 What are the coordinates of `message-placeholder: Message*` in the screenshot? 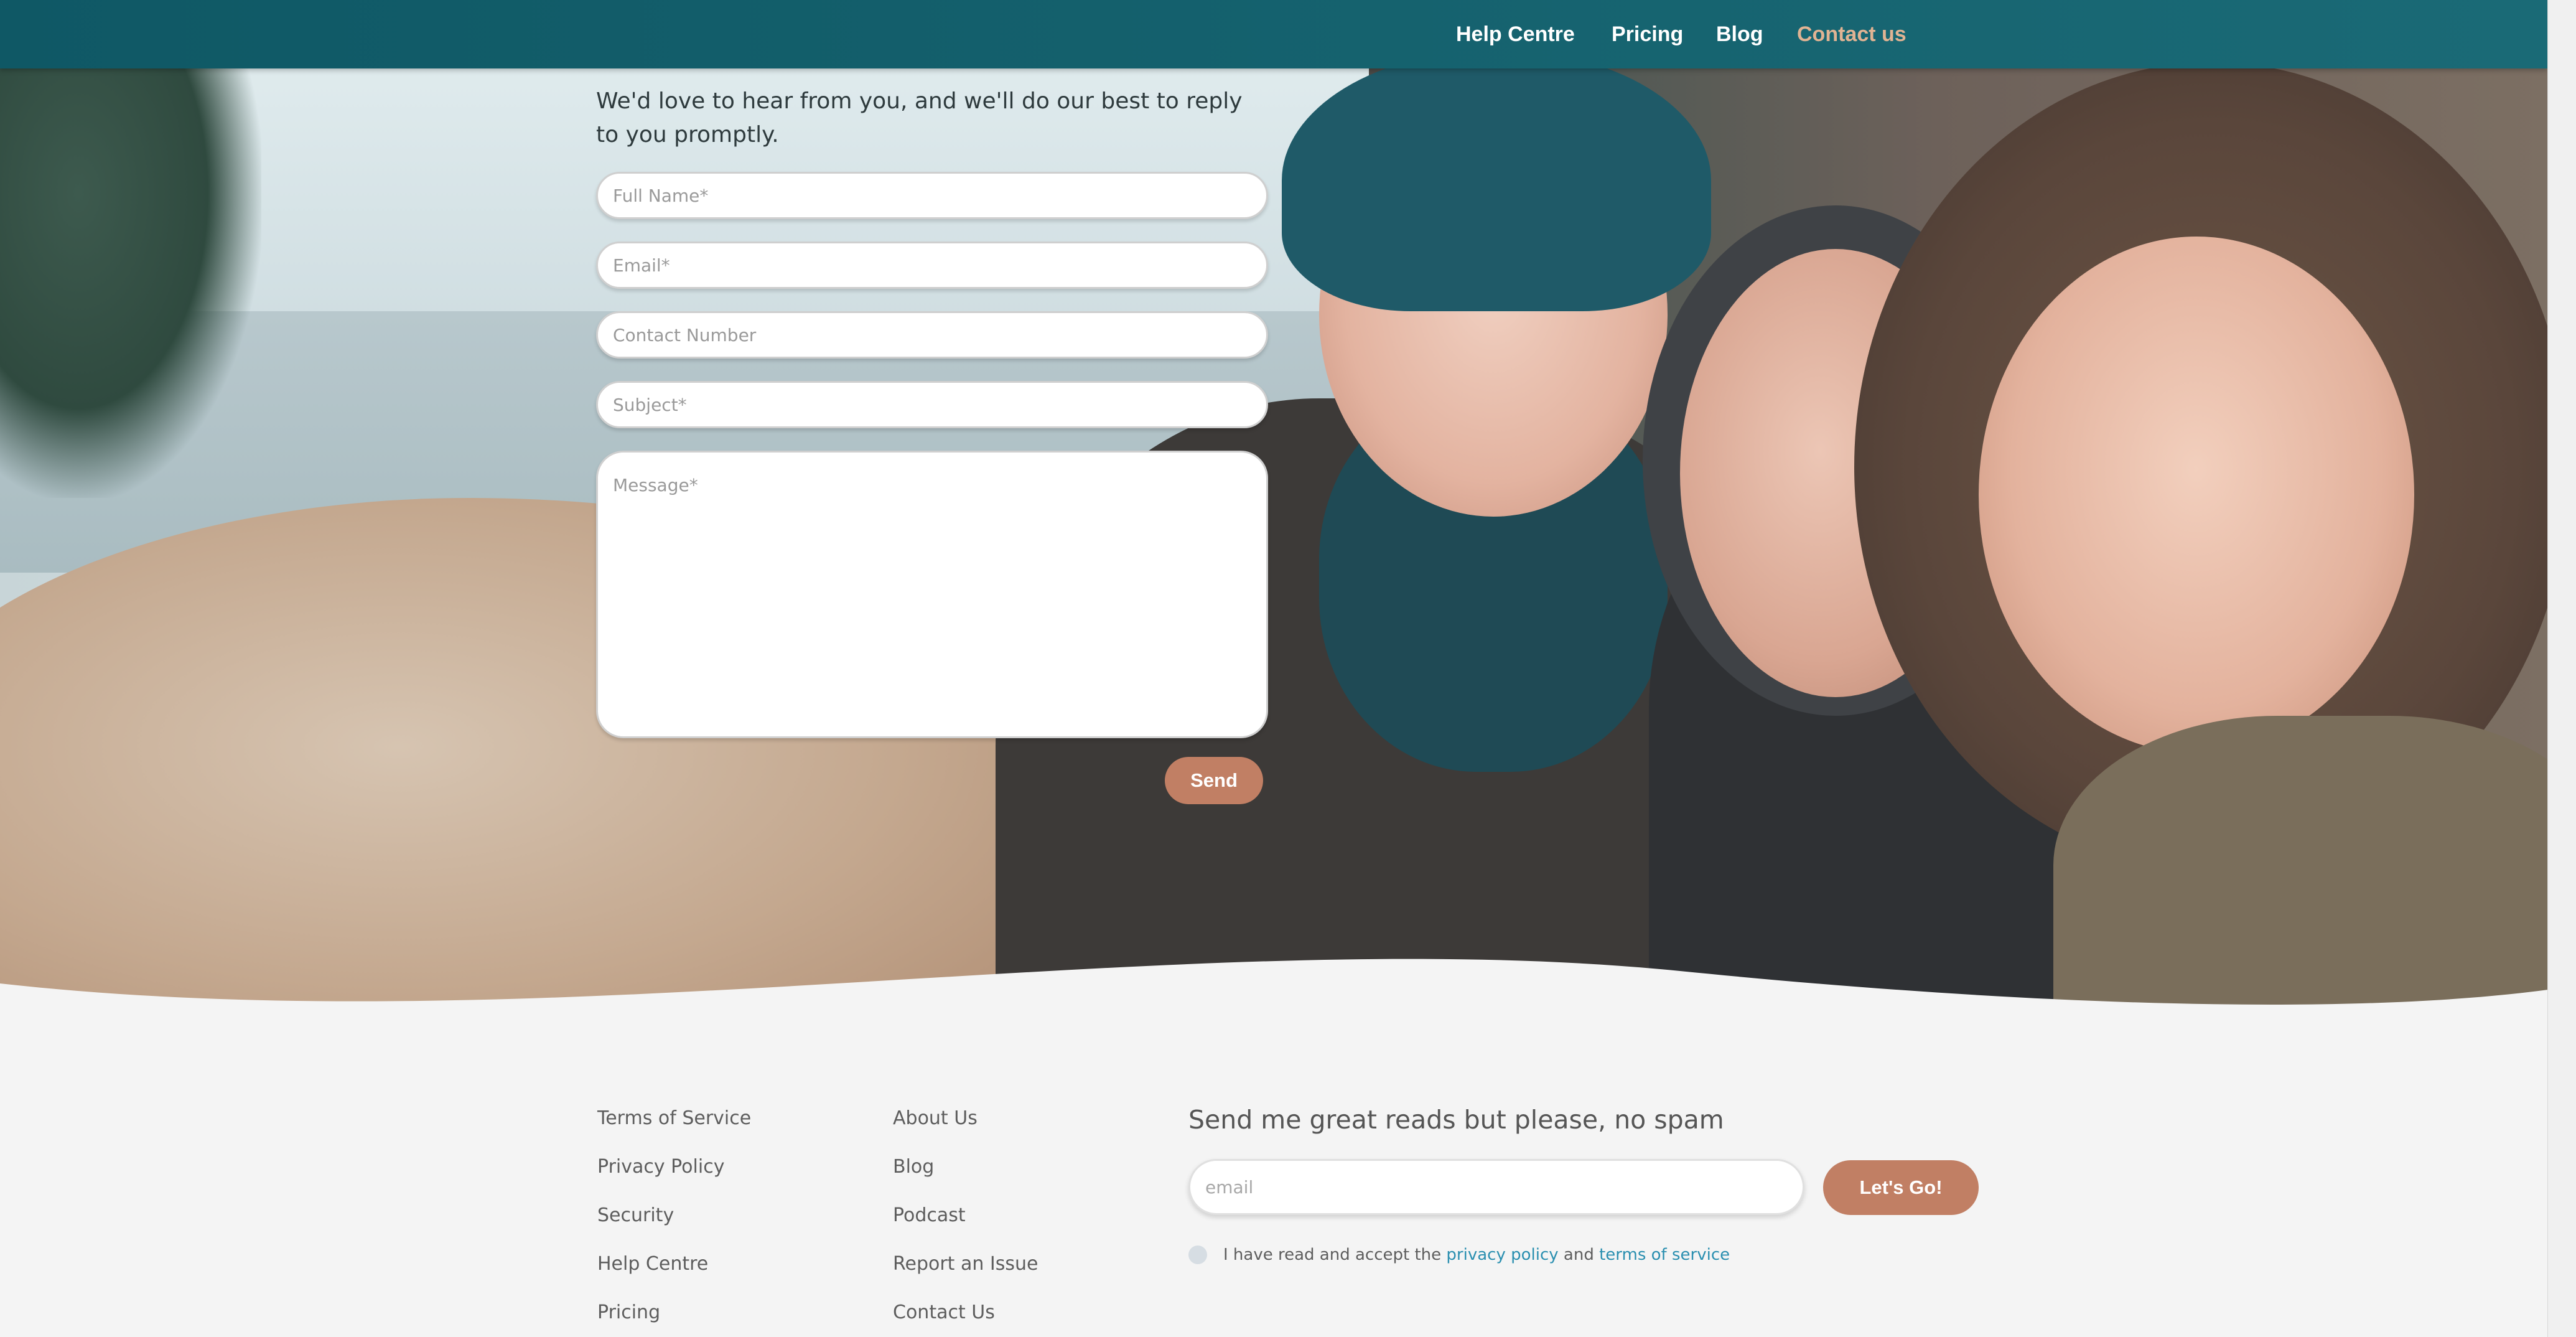 It's located at (655, 485).